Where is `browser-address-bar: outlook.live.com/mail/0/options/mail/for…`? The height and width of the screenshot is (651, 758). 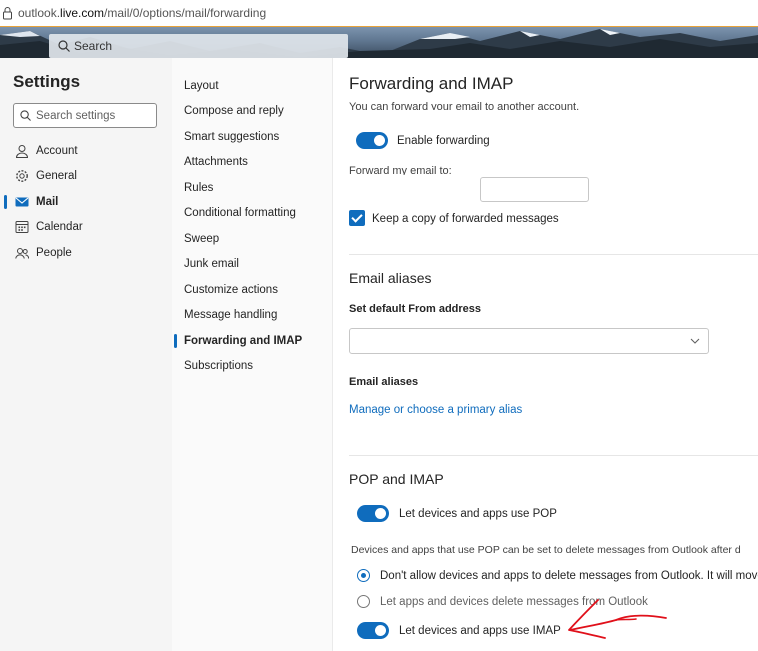 browser-address-bar: outlook.live.com/mail/0/options/mail/for… is located at coordinates (379, 13).